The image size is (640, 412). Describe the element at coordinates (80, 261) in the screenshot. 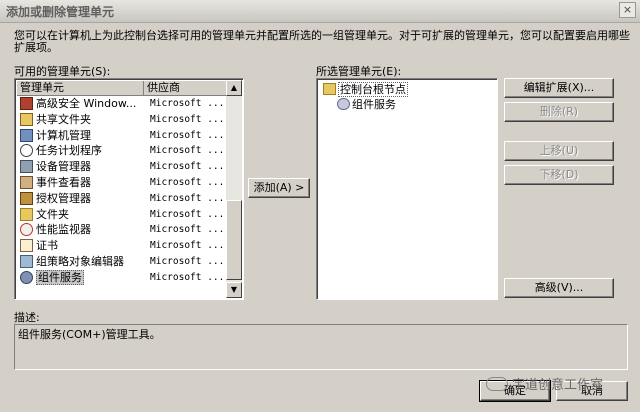

I see `snapin-name: 组策略对象编辑器` at that location.